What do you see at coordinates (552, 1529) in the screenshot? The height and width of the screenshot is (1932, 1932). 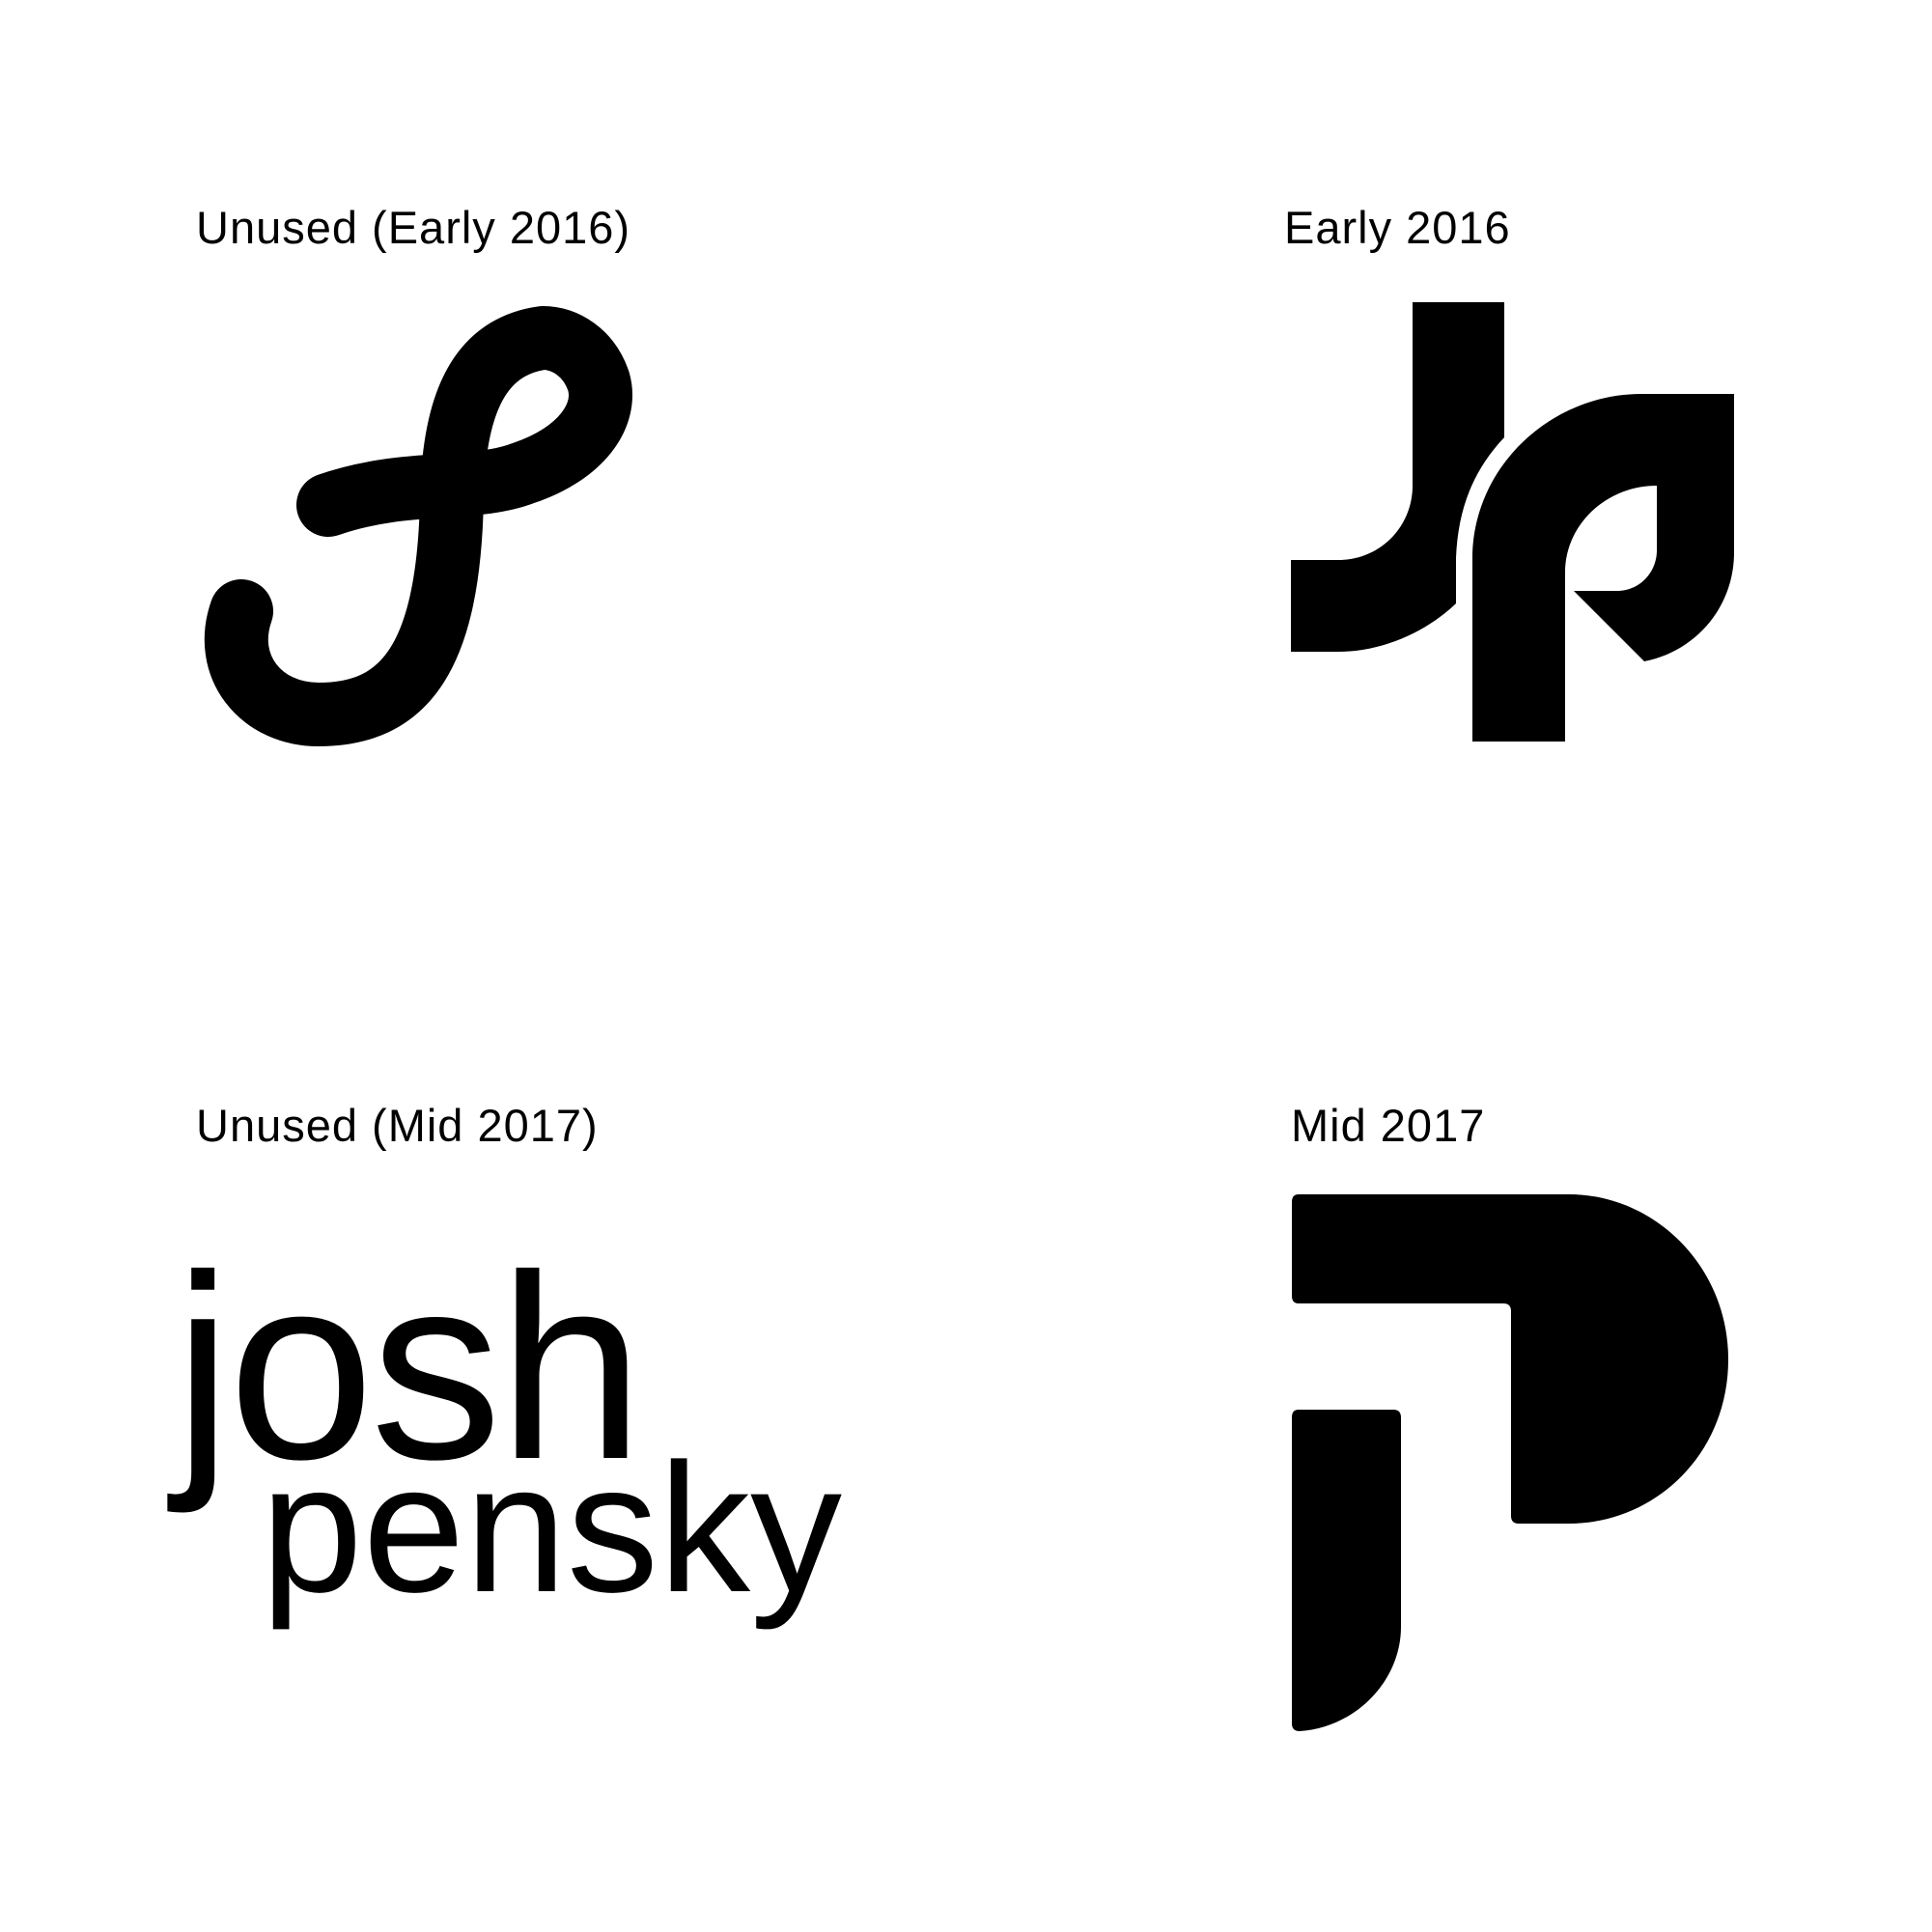 I see `wordmark-line-pensky: pensky` at bounding box center [552, 1529].